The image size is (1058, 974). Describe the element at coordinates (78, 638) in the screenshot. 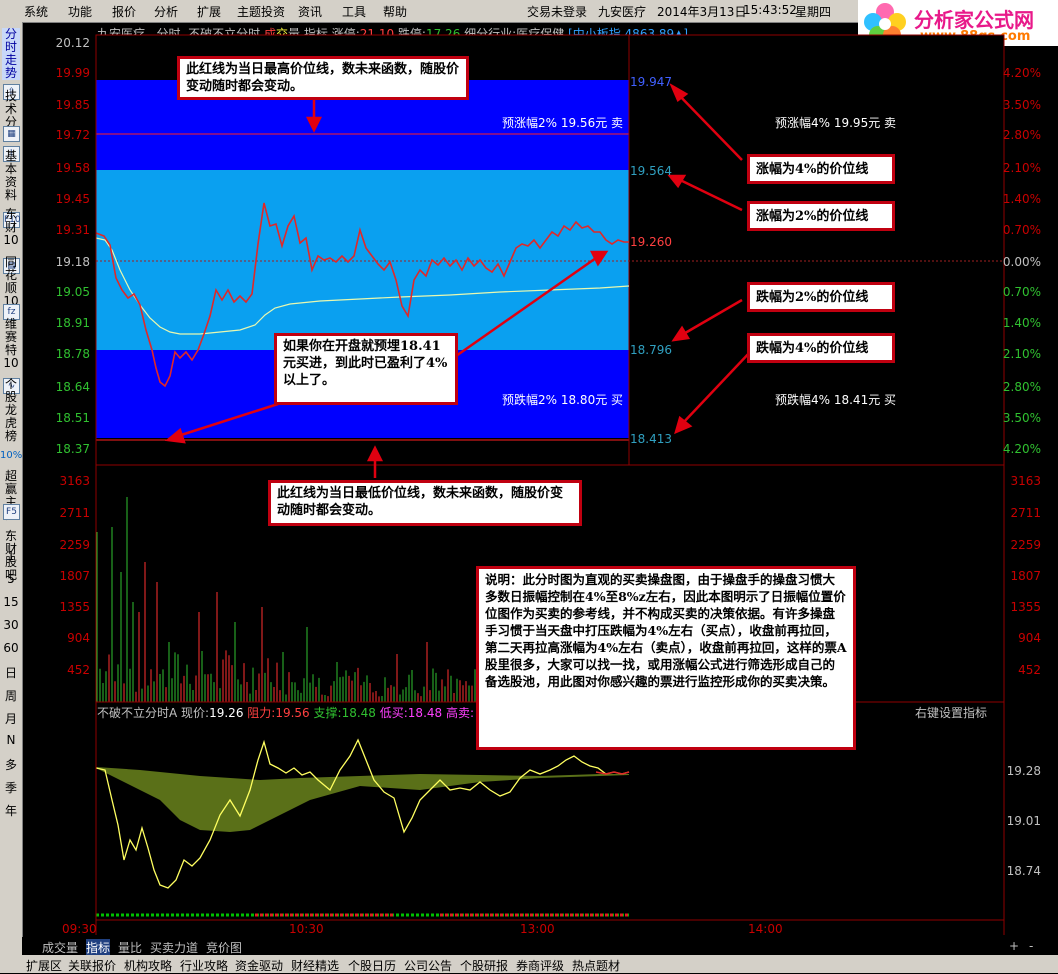

I see `volume-tick: 904` at that location.